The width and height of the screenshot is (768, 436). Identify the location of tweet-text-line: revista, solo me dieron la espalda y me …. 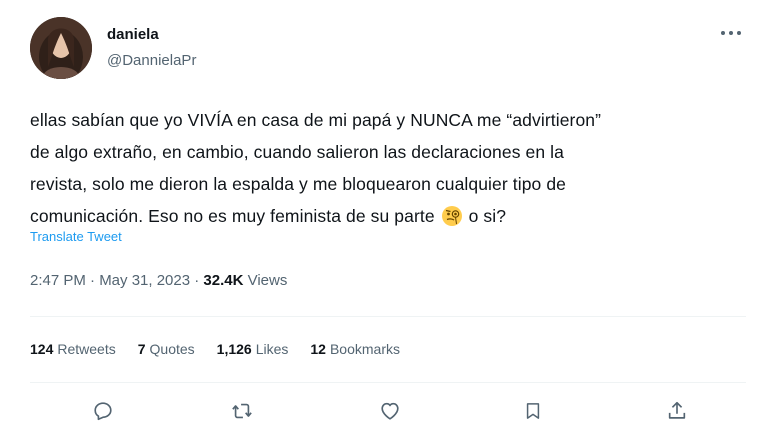
(298, 184).